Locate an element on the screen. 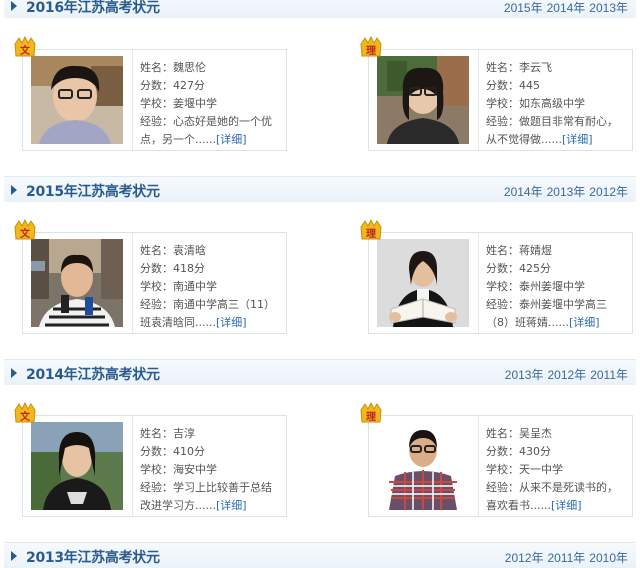 This screenshot has width=640, height=568. scholar-school: 学校：海安中学 is located at coordinates (178, 469).